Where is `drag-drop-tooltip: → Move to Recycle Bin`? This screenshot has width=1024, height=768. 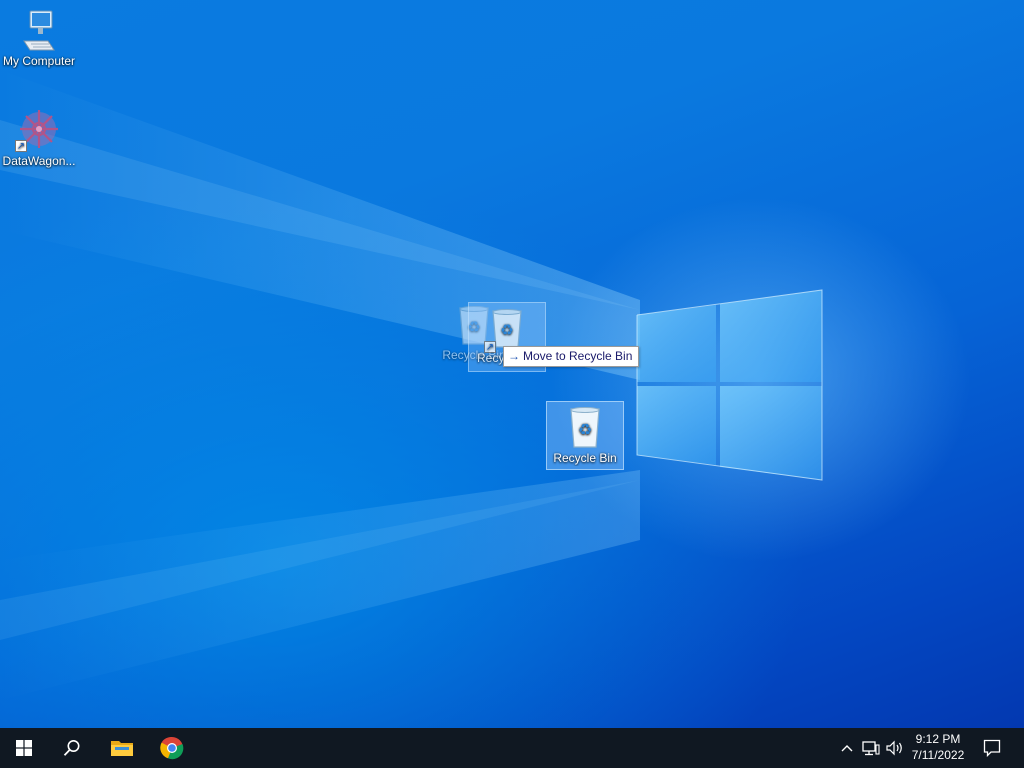 drag-drop-tooltip: → Move to Recycle Bin is located at coordinates (571, 356).